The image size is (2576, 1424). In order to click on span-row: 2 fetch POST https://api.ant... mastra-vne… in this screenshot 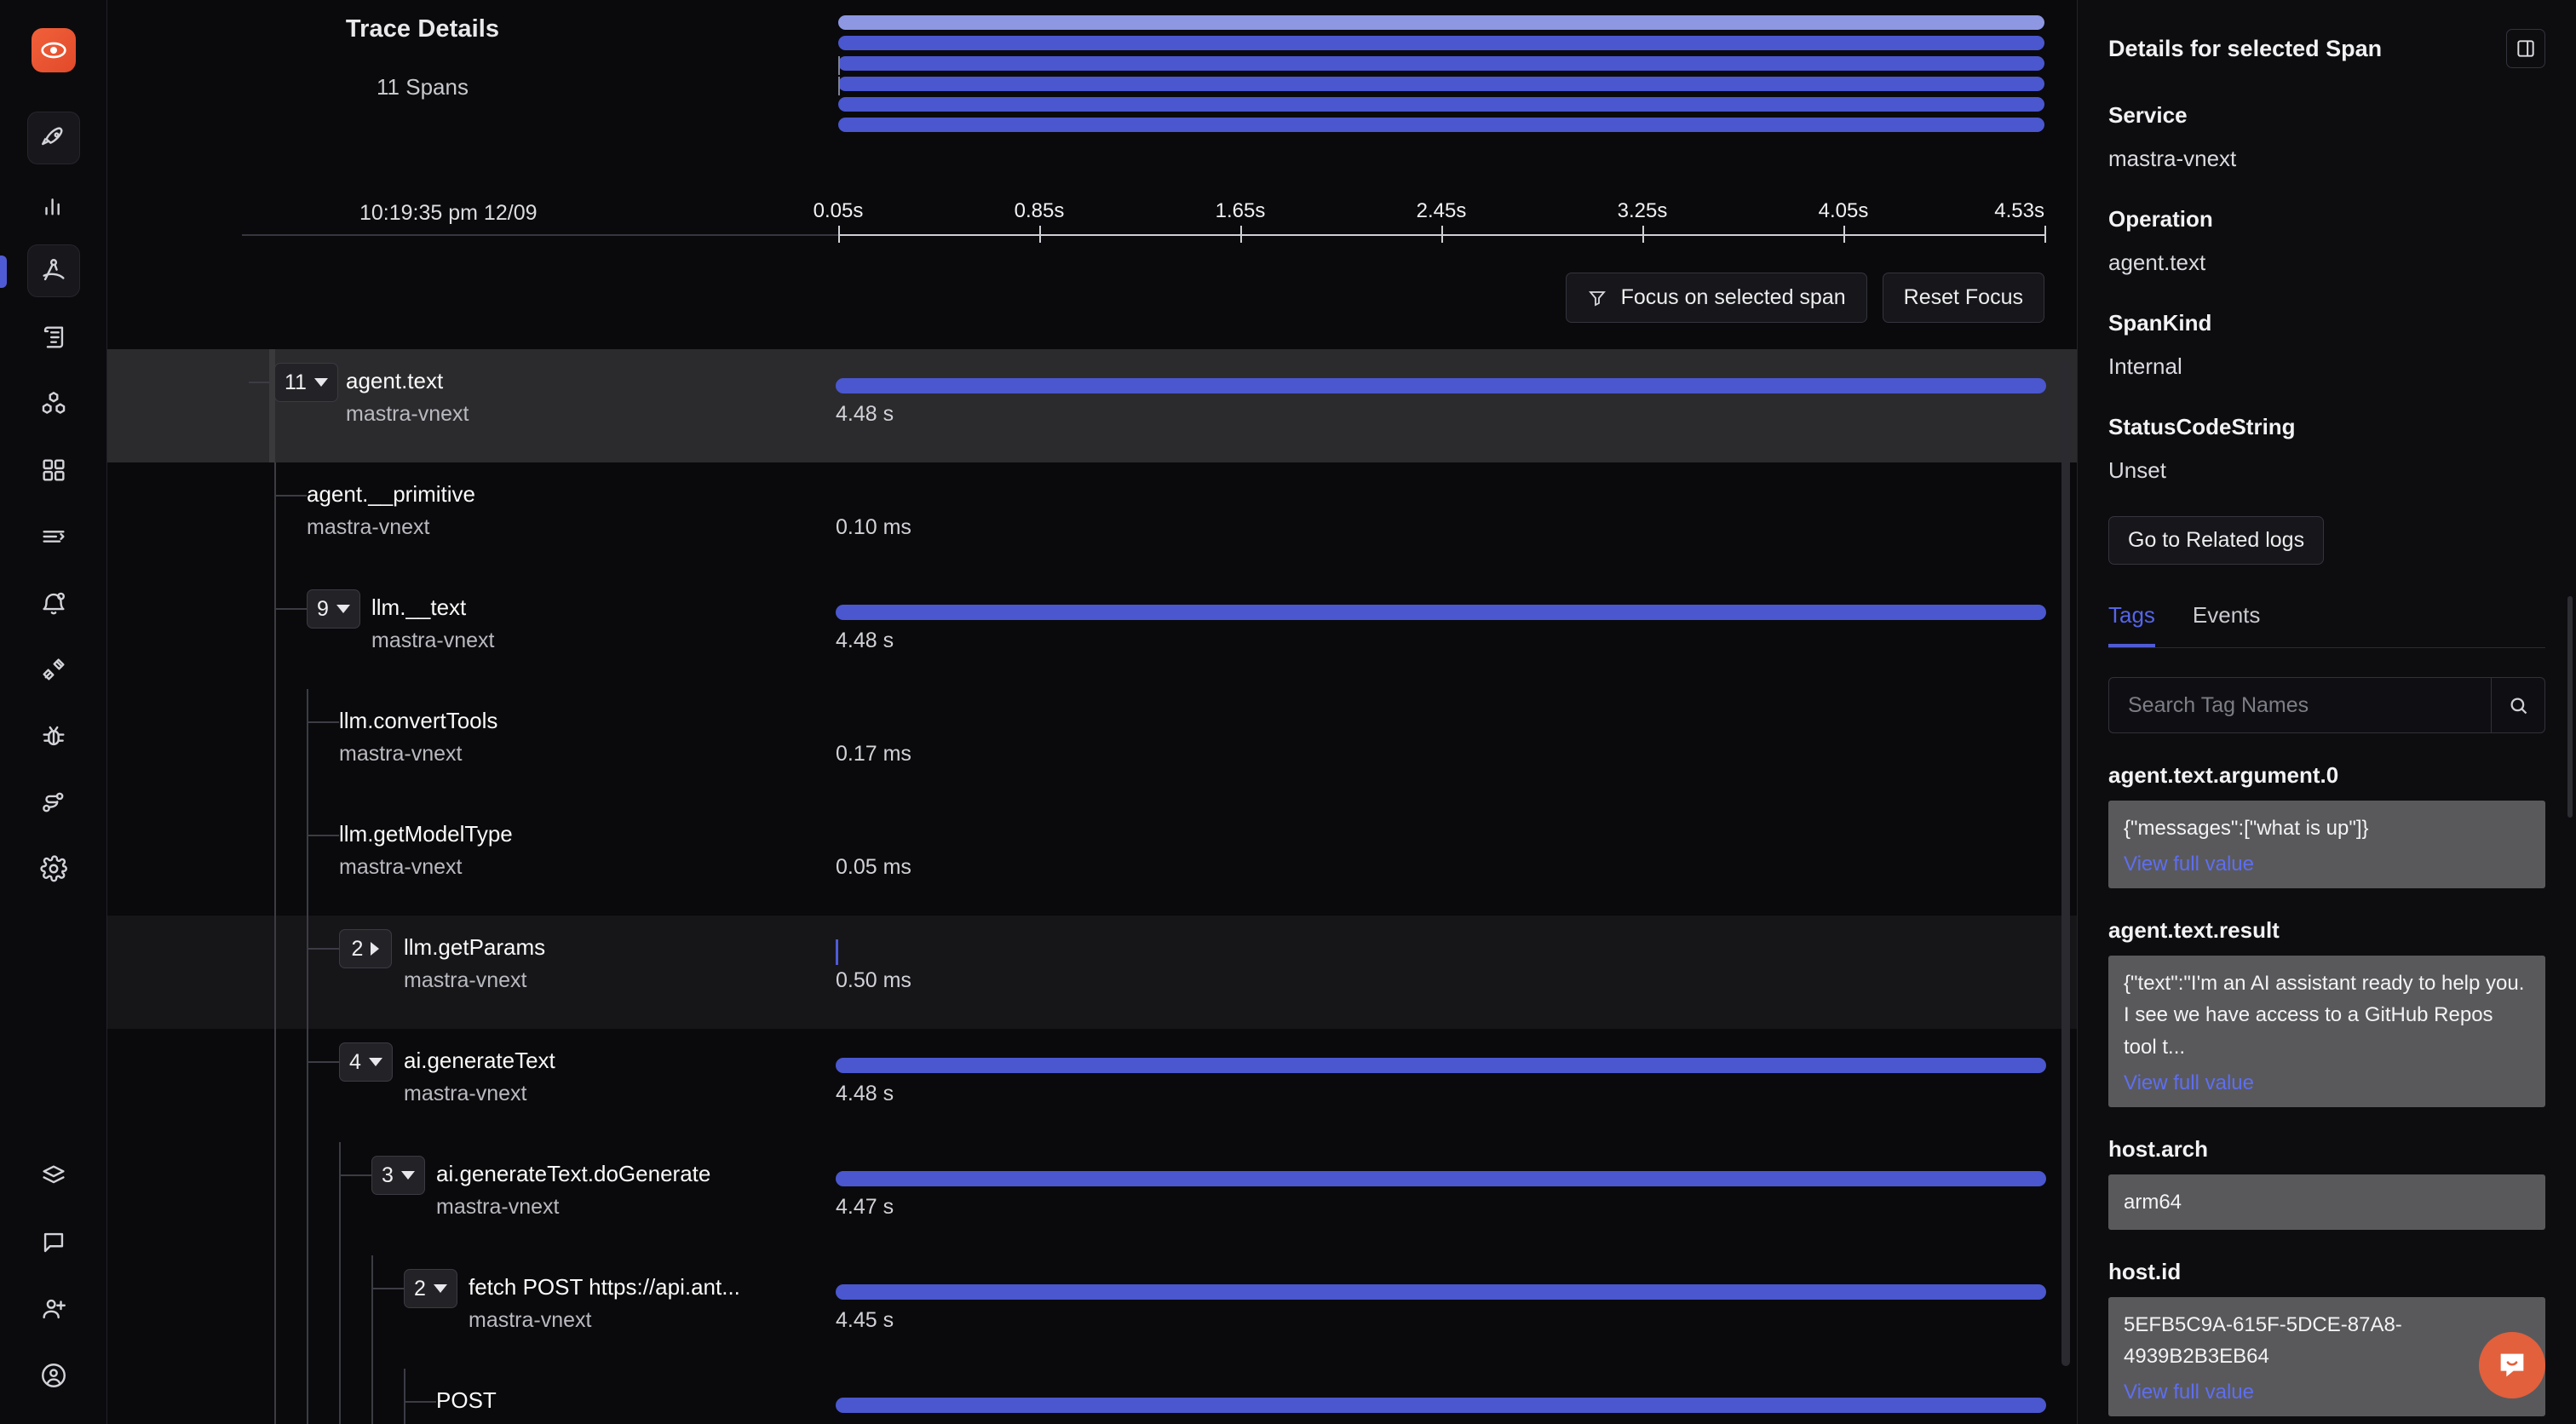, I will do `click(1092, 1312)`.